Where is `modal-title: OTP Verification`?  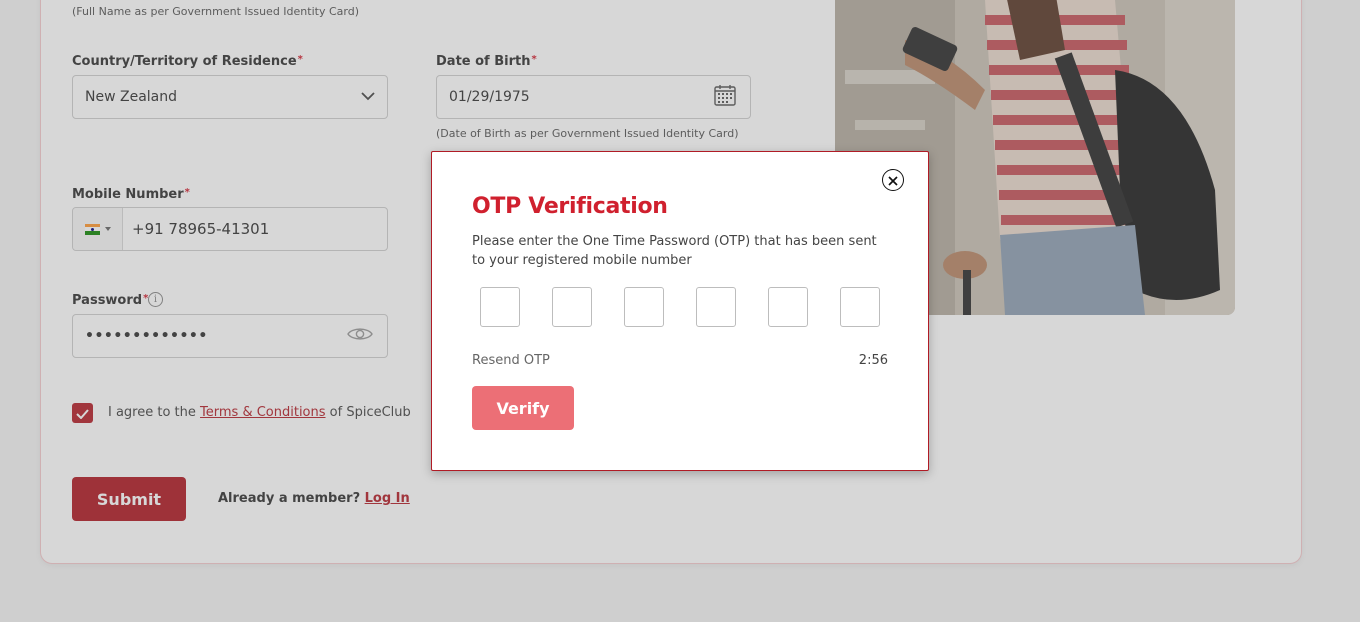
modal-title: OTP Verification is located at coordinates (570, 206).